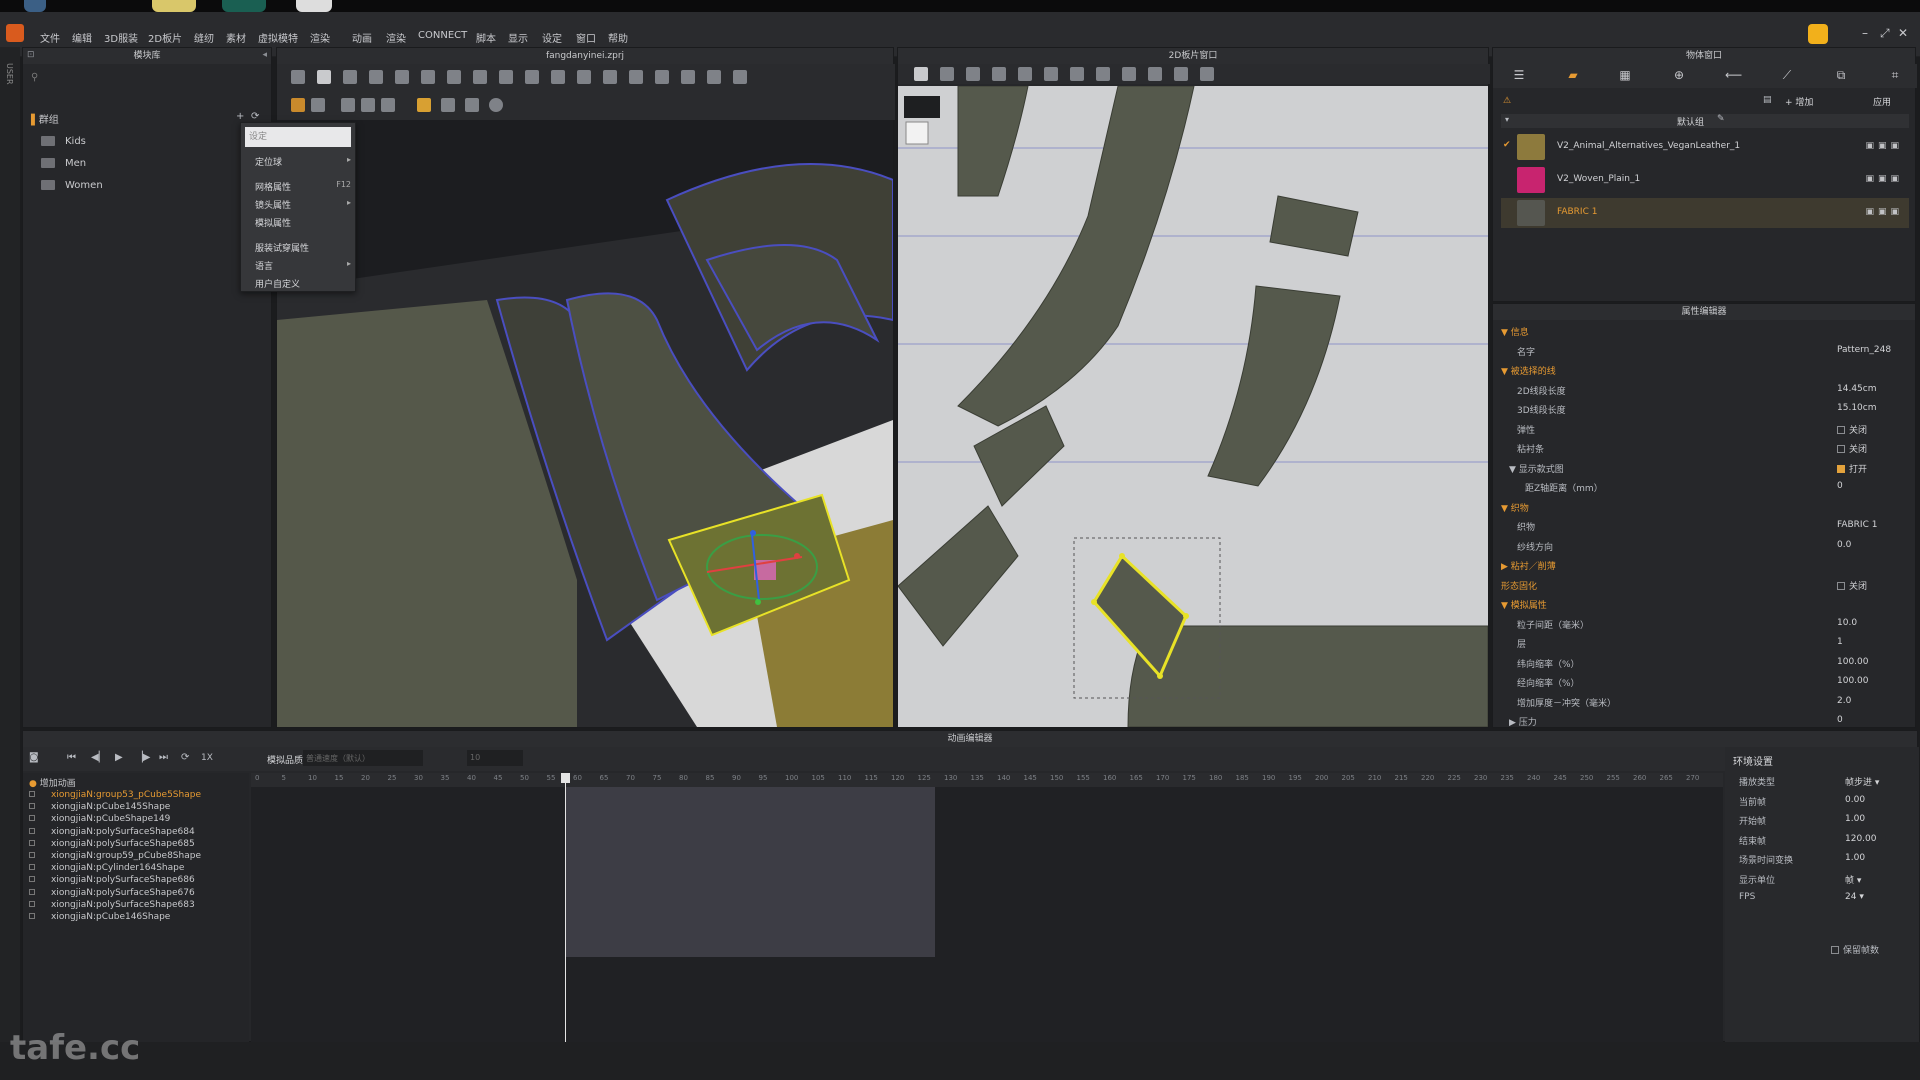 This screenshot has height=1080, width=1920. What do you see at coordinates (1853, 681) in the screenshot?
I see `property-value: 100.00` at bounding box center [1853, 681].